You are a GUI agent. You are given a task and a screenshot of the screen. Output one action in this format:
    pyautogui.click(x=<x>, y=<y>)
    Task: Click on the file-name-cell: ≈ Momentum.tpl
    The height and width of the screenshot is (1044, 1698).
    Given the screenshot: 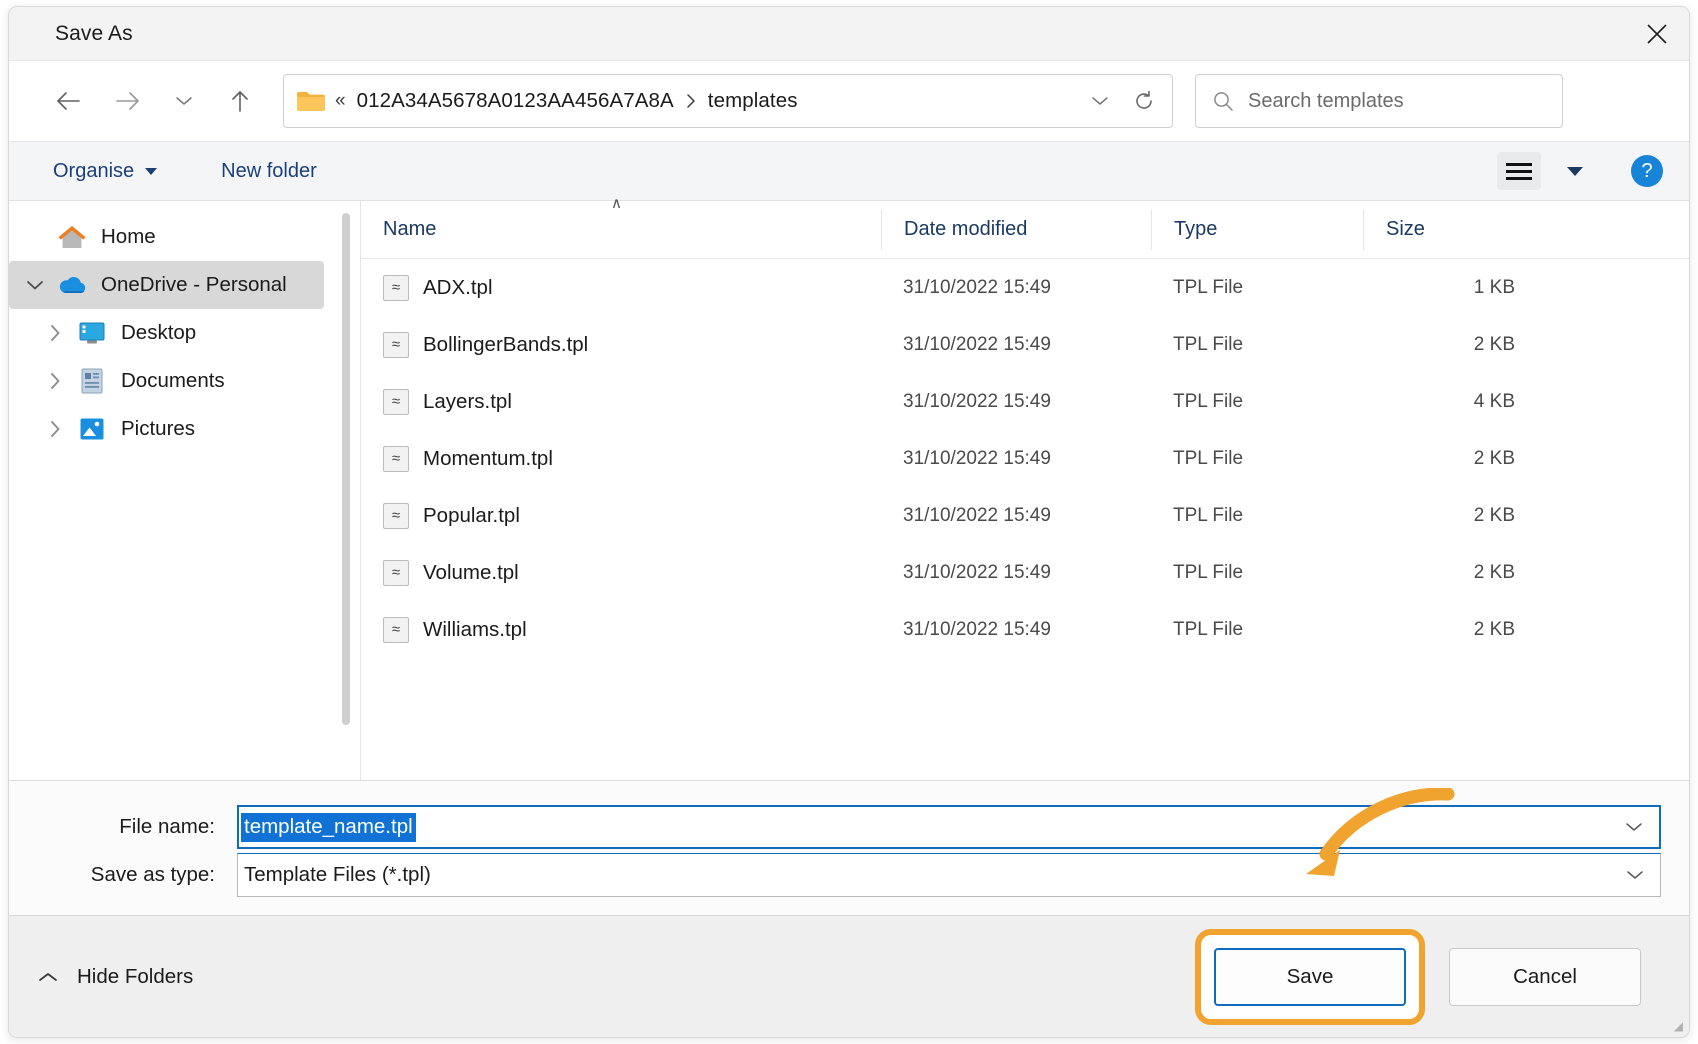 What is the action you would take?
    pyautogui.click(x=621, y=458)
    